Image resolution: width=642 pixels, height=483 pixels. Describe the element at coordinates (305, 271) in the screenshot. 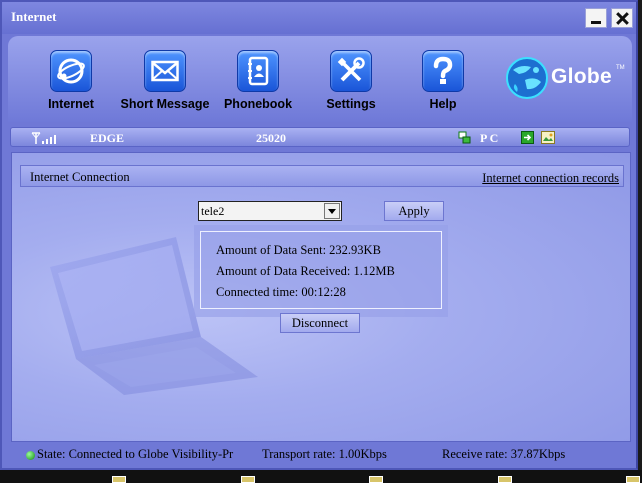

I see `data-received: Amount of Data Received: 1.12MB` at that location.